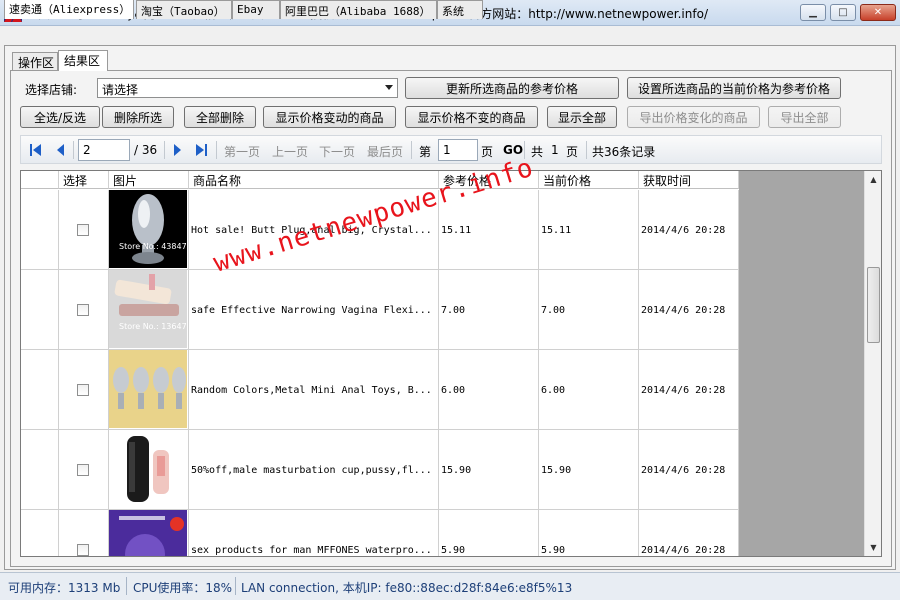  Describe the element at coordinates (148, 309) in the screenshot. I see `product-thumbnail: Store No.: 136473` at that location.